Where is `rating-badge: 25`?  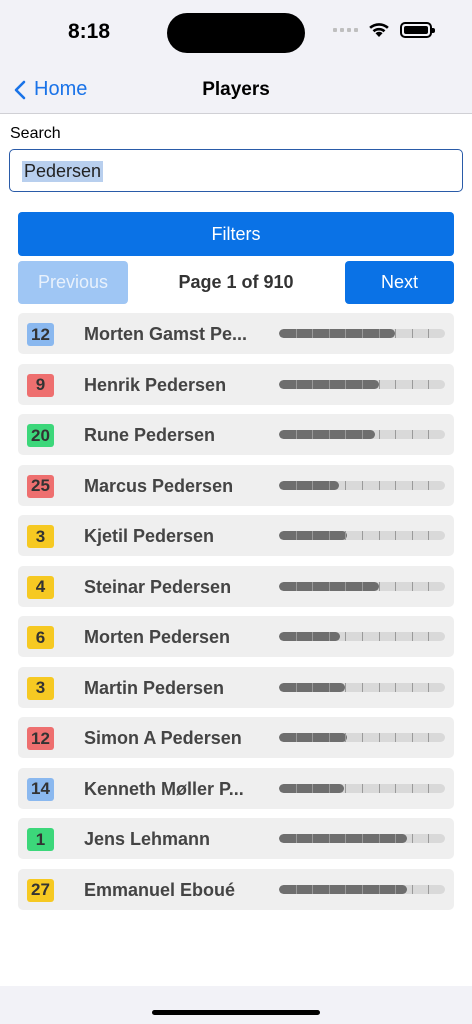 rating-badge: 25 is located at coordinates (40, 486).